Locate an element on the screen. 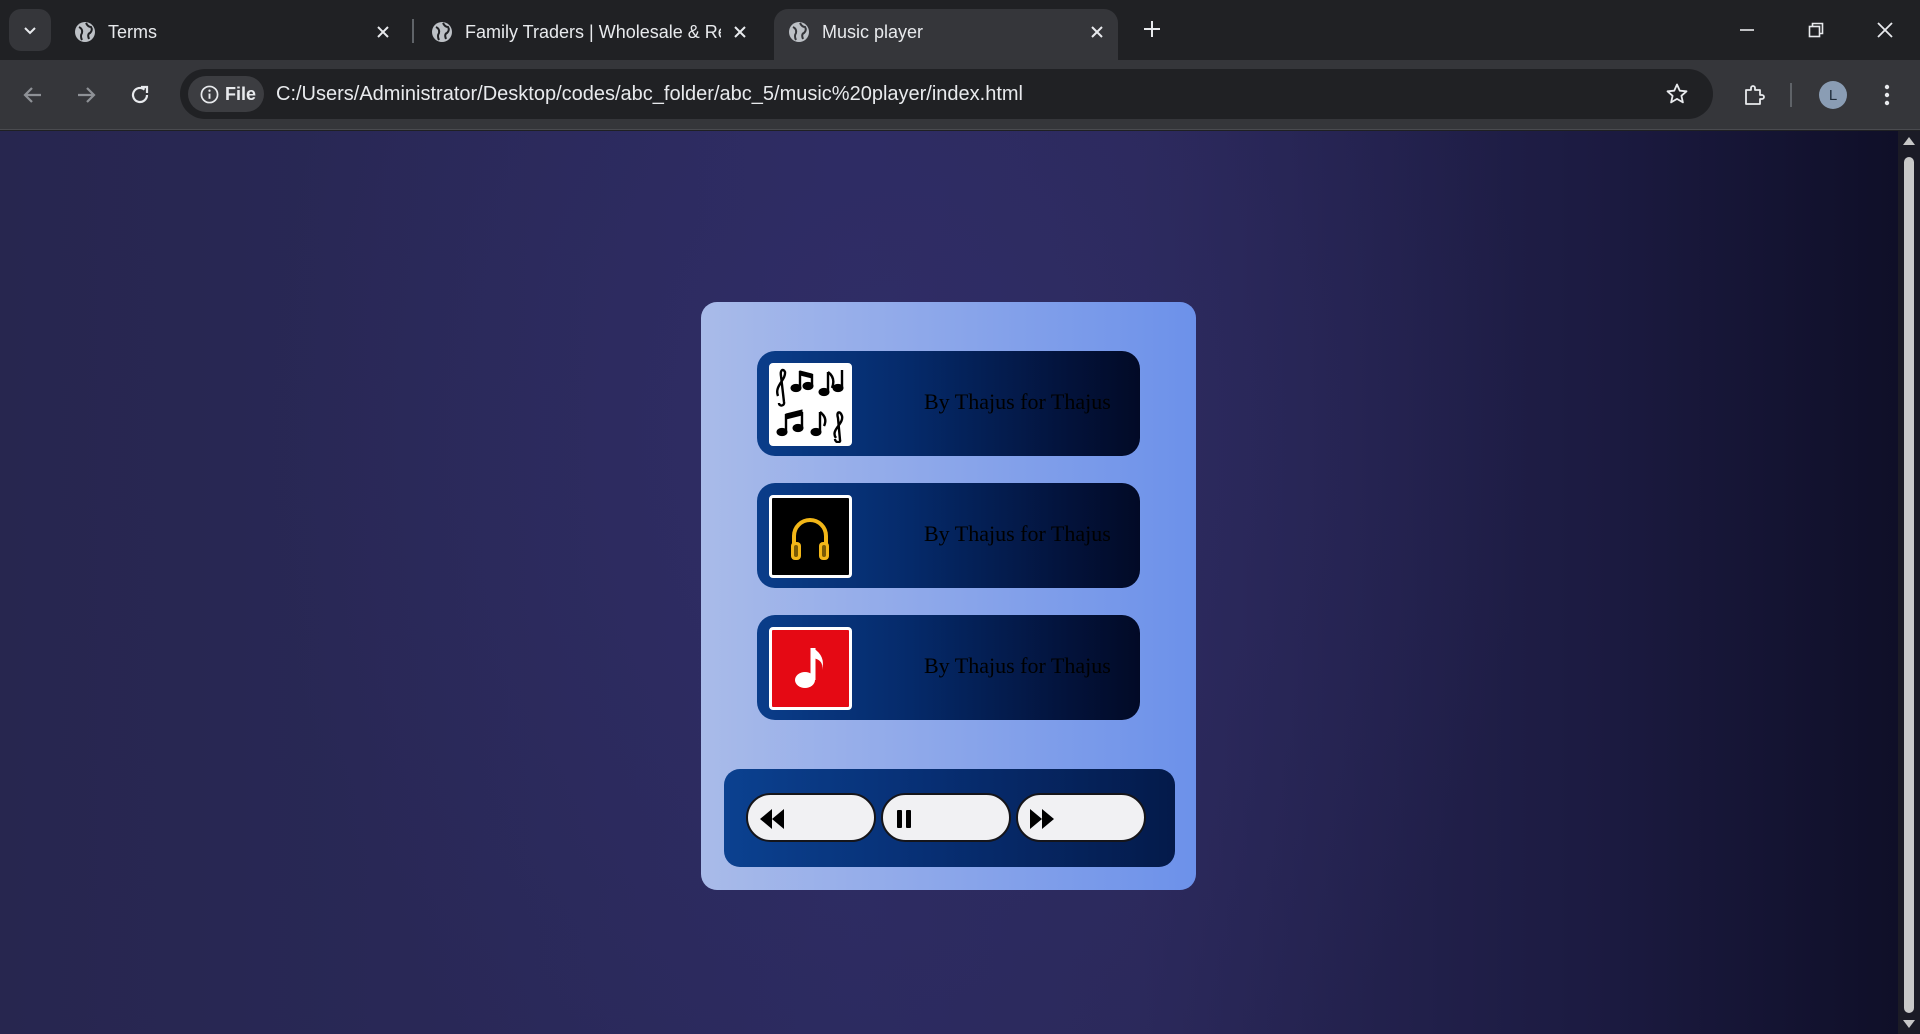 This screenshot has height=1034, width=1920. arrow-left-icon is located at coordinates (32, 95).